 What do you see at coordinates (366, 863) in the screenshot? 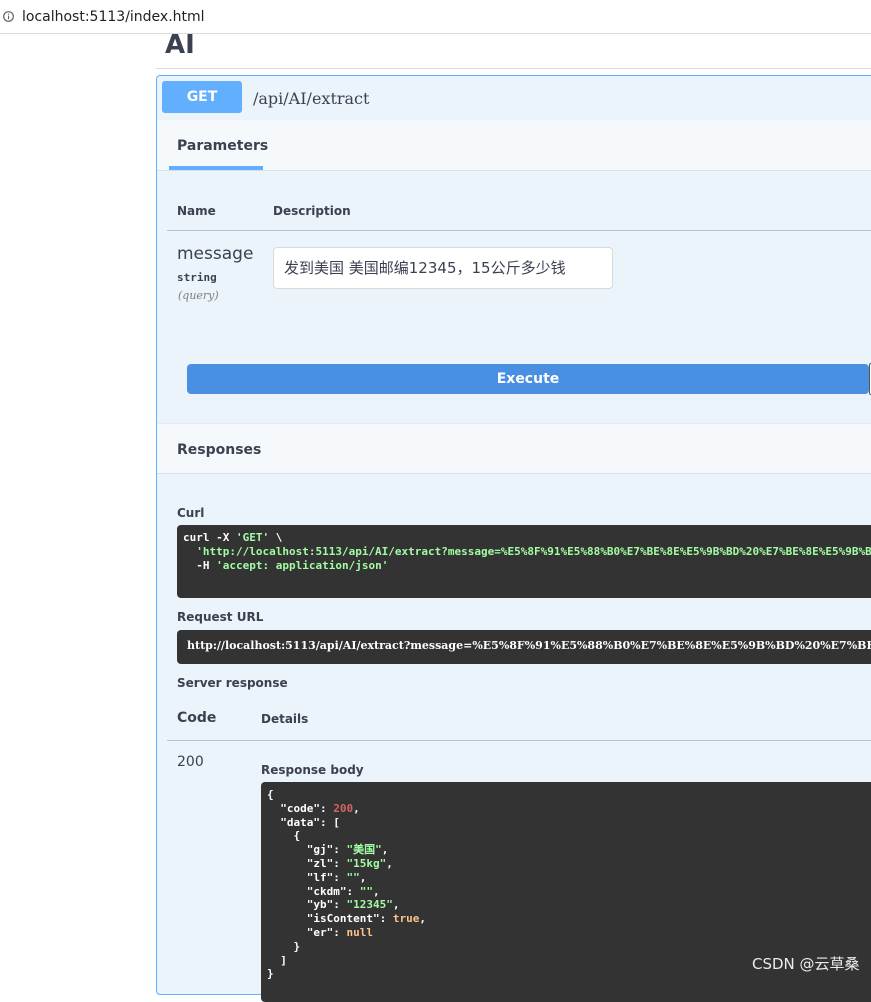
I see `json-token: "15kg"` at bounding box center [366, 863].